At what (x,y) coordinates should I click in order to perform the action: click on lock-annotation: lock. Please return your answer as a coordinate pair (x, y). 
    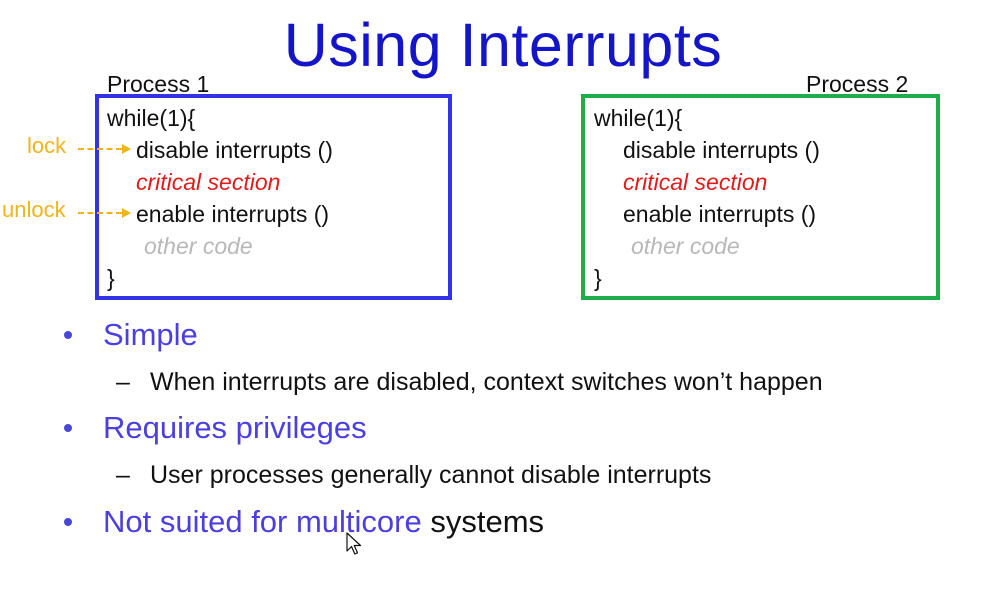
    Looking at the image, I should click on (47, 145).